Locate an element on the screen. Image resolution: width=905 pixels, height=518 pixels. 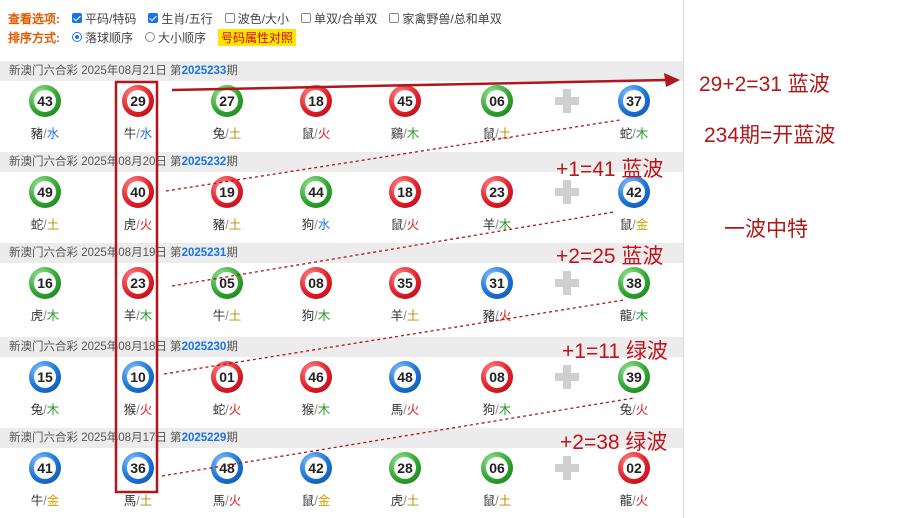
annotation-step: +1=11 绿波 is located at coordinates (615, 351).